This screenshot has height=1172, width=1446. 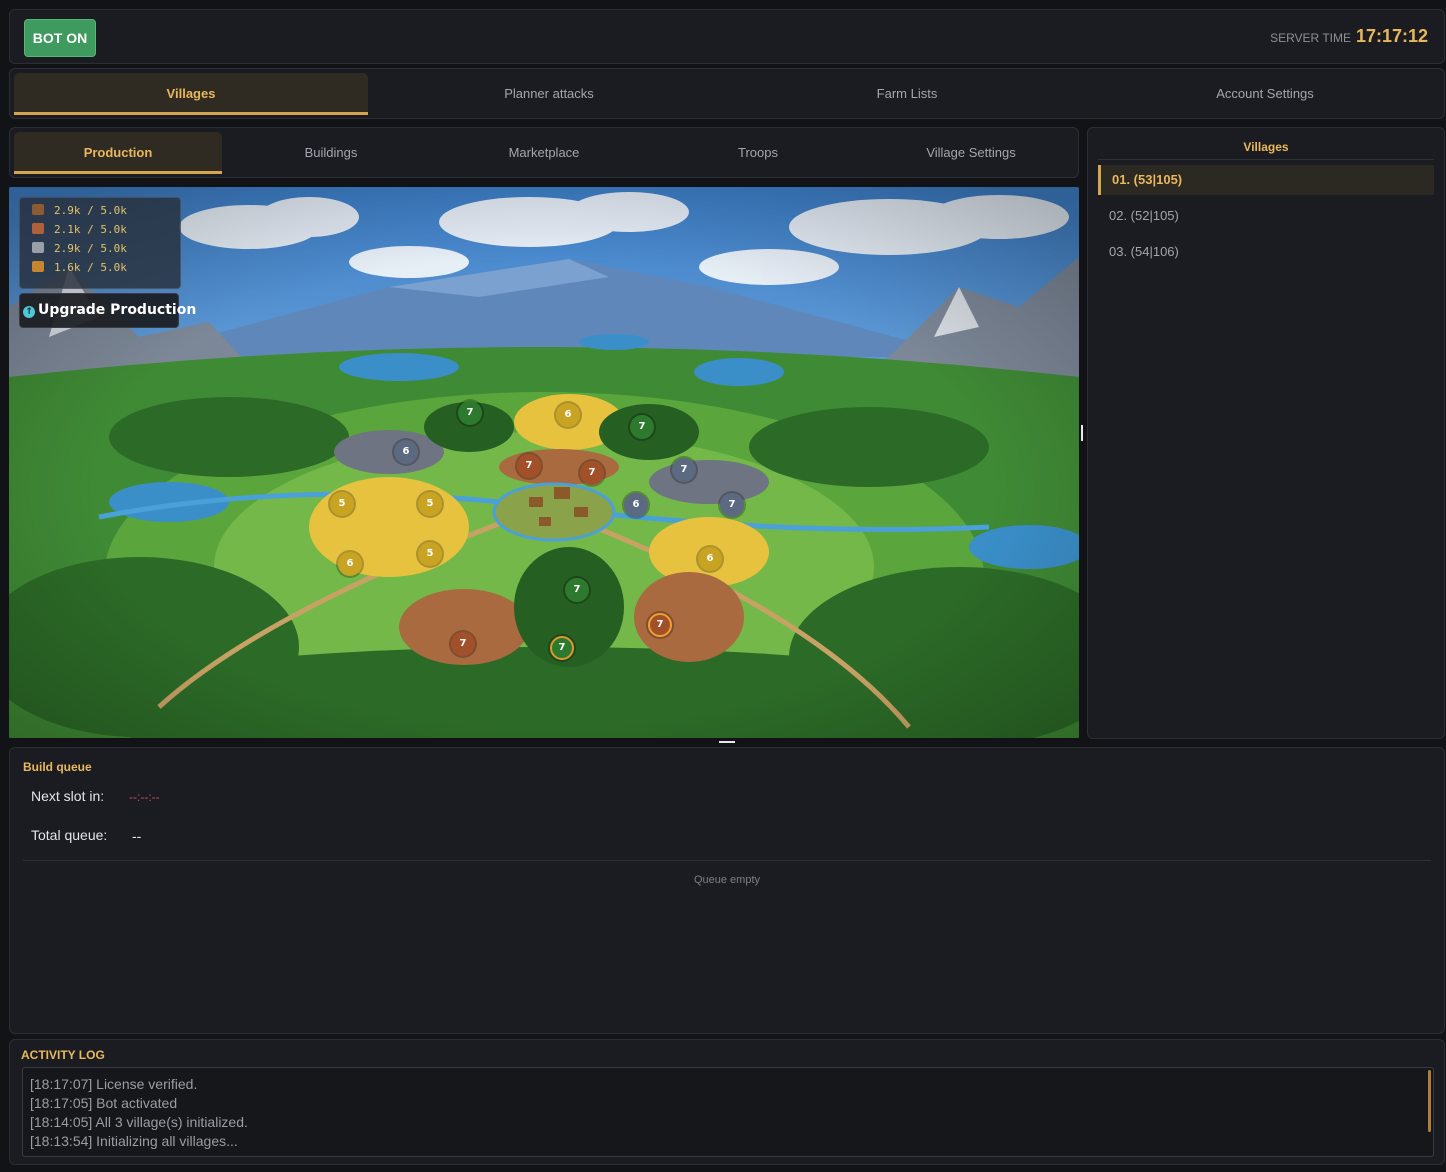 I want to click on log-line: [18:17:07] License verified., so click(x=114, y=1084).